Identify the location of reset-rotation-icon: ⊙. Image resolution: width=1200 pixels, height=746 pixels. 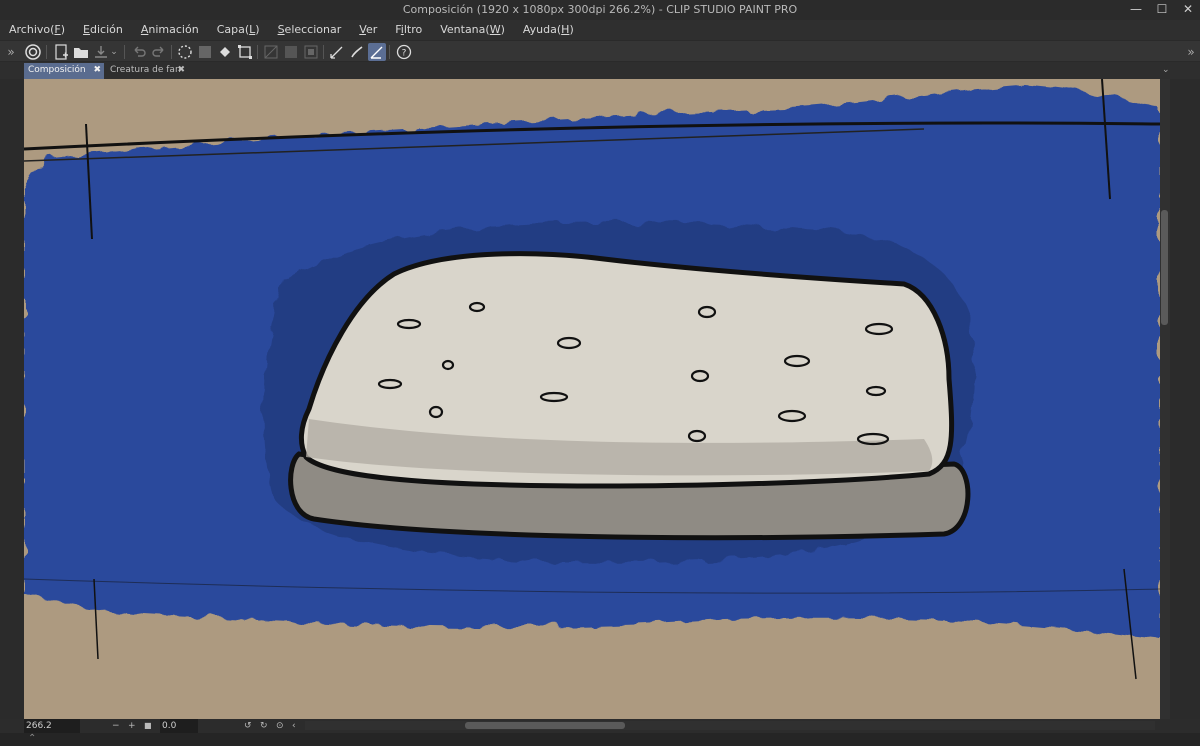
(280, 726).